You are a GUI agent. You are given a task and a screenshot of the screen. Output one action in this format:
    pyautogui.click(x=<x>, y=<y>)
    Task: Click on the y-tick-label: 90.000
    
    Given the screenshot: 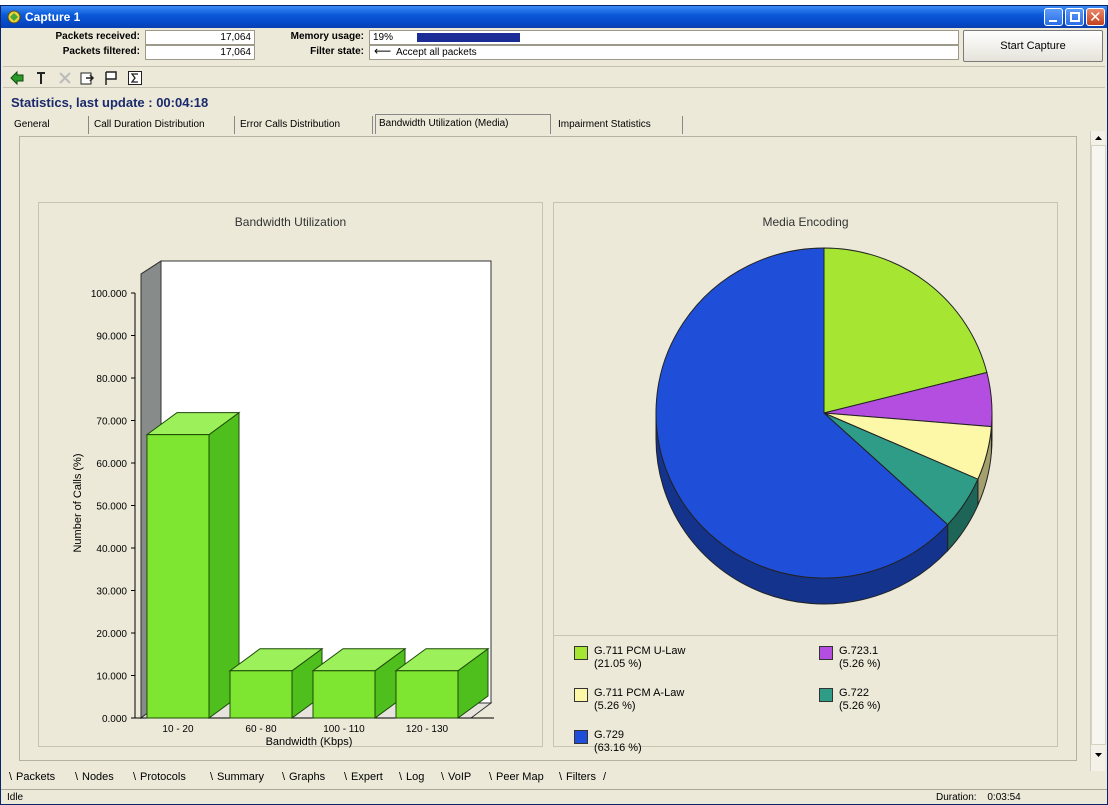 What is the action you would take?
    pyautogui.click(x=111, y=337)
    